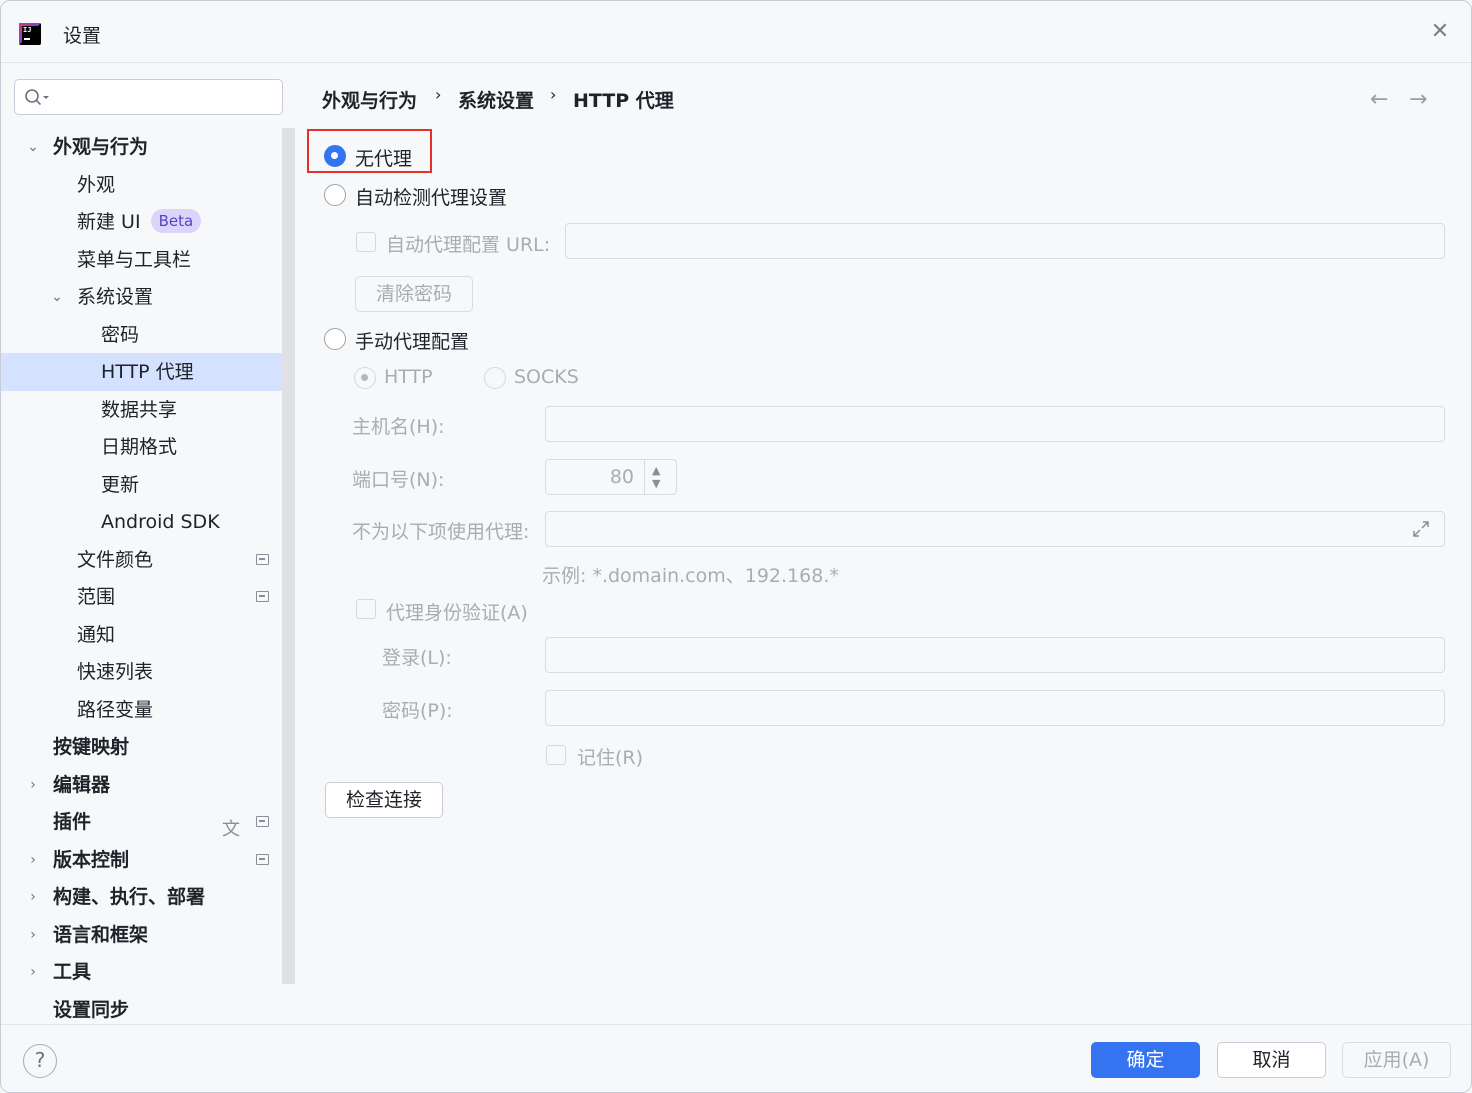 Image resolution: width=1472 pixels, height=1093 pixels. I want to click on sidebar-item-label: 数据共享, so click(139, 410).